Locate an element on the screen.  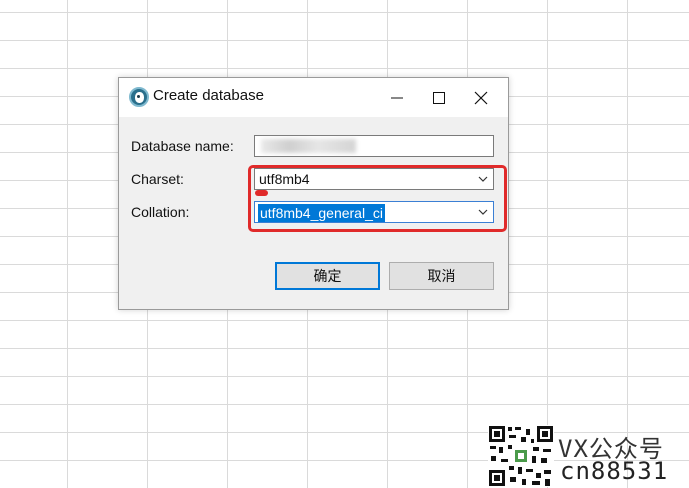
maximize-button is located at coordinates (439, 97).